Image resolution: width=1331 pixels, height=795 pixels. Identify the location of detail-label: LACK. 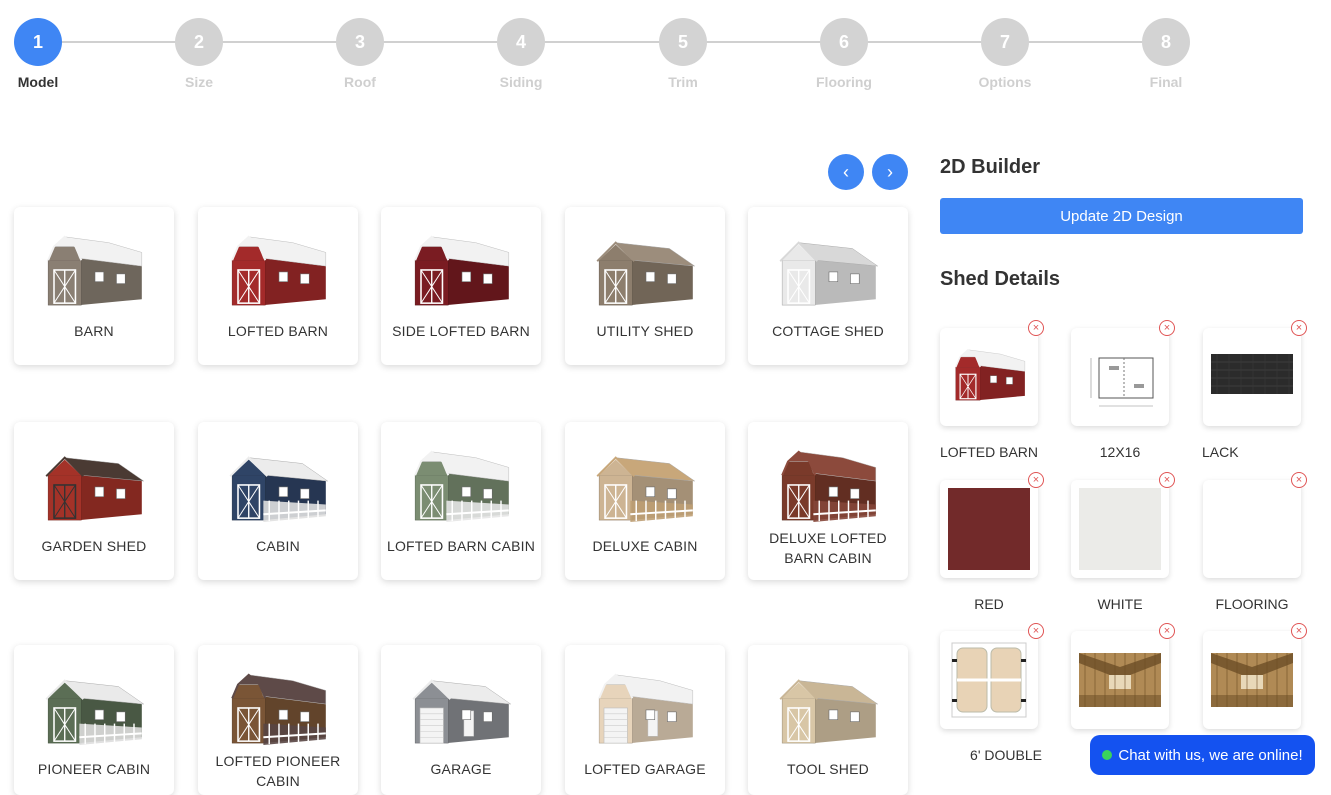
(1220, 452).